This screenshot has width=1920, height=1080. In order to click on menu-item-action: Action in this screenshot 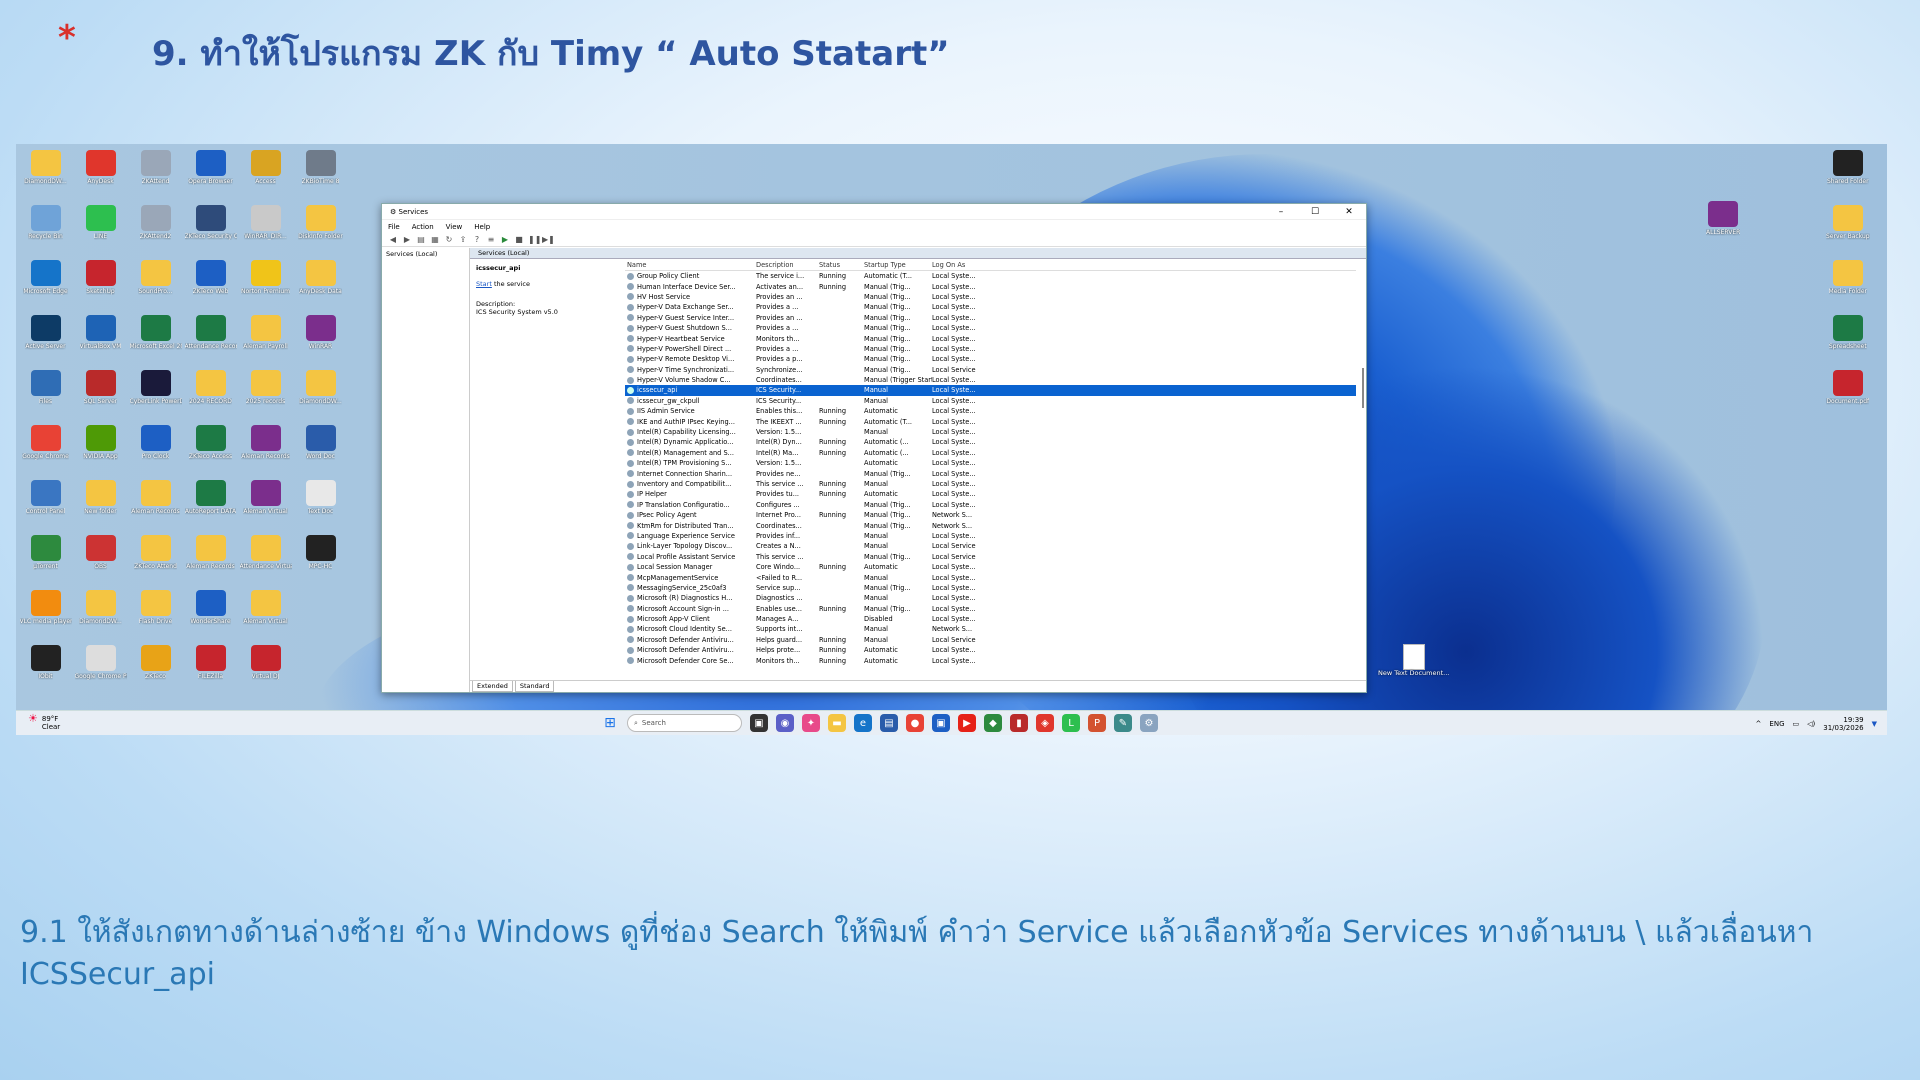, I will do `click(423, 227)`.